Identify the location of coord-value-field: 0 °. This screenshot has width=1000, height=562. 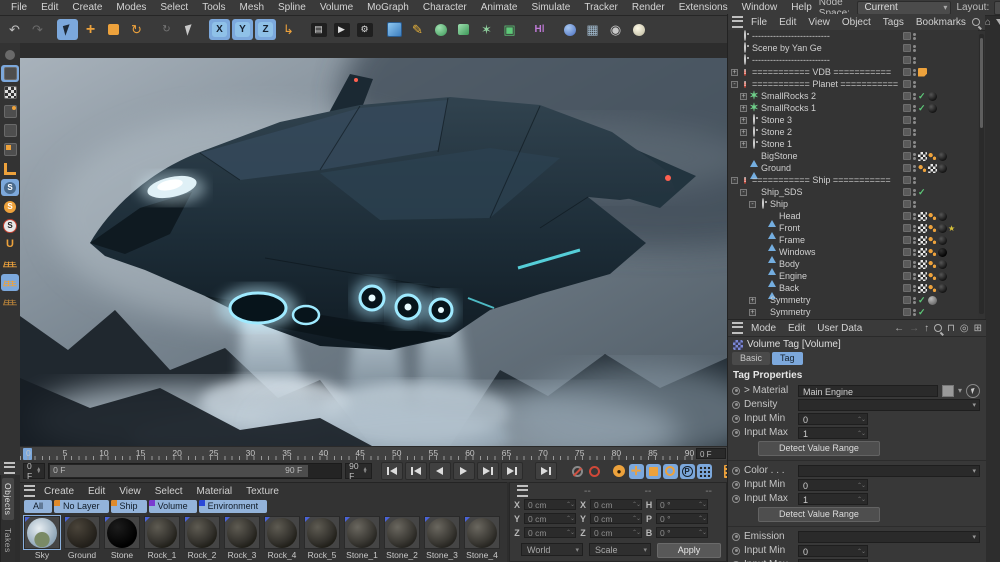
(682, 533).